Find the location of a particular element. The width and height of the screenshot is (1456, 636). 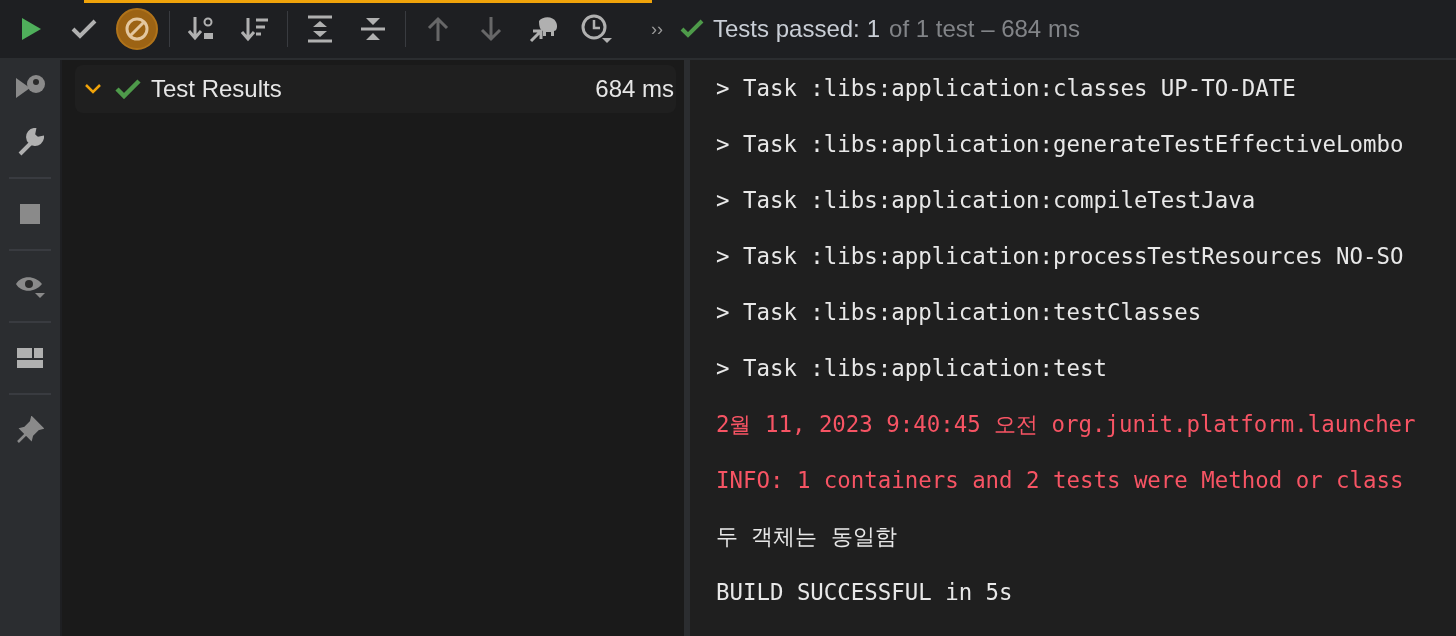

down-arrow-icon is located at coordinates (491, 29).